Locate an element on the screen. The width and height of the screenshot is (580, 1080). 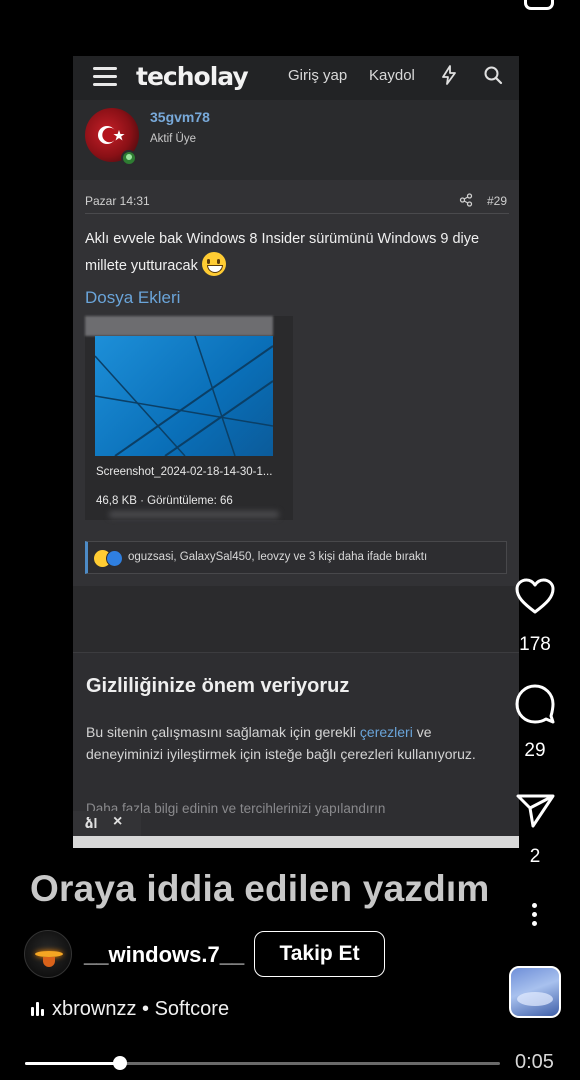
comments-count: 29 is located at coordinates (535, 751).